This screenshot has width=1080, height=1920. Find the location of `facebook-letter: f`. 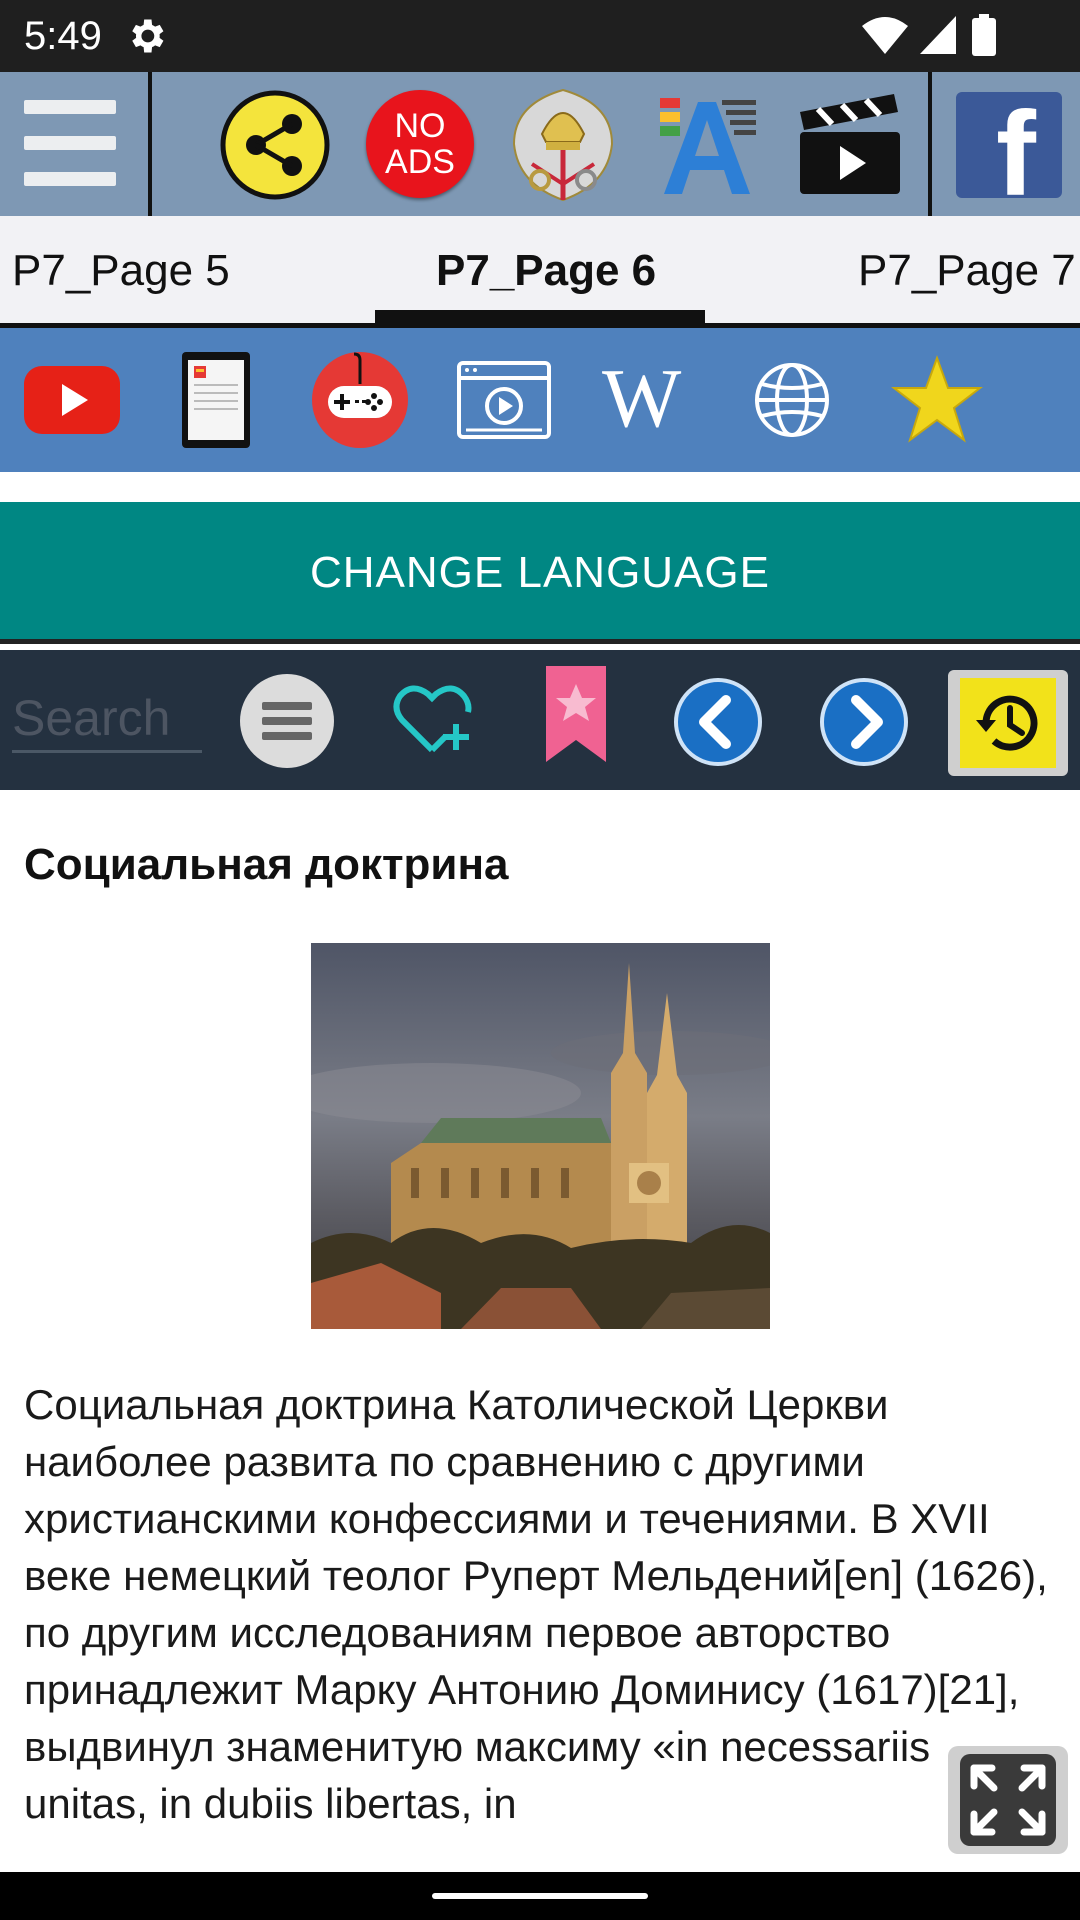

facebook-letter: f is located at coordinates (1016, 145).